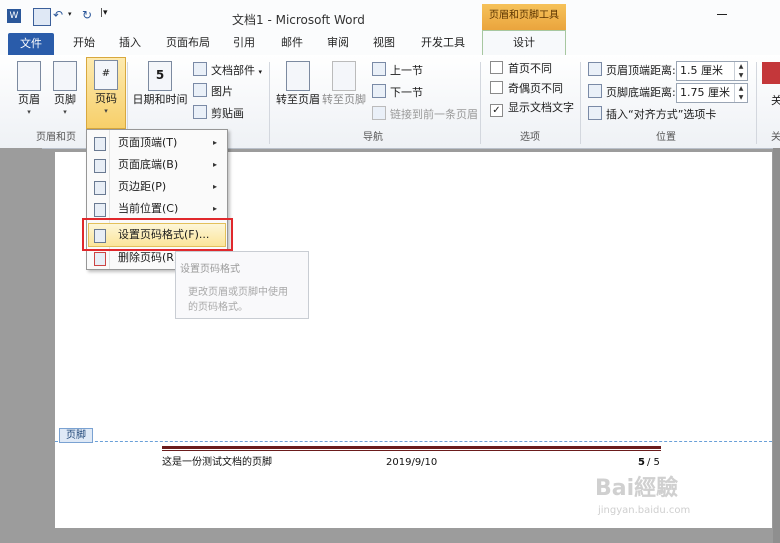 This screenshot has height=543, width=780. Describe the element at coordinates (238, 292) in the screenshot. I see `tooltip-body-line1: 更改页眉或页脚中使用` at that location.